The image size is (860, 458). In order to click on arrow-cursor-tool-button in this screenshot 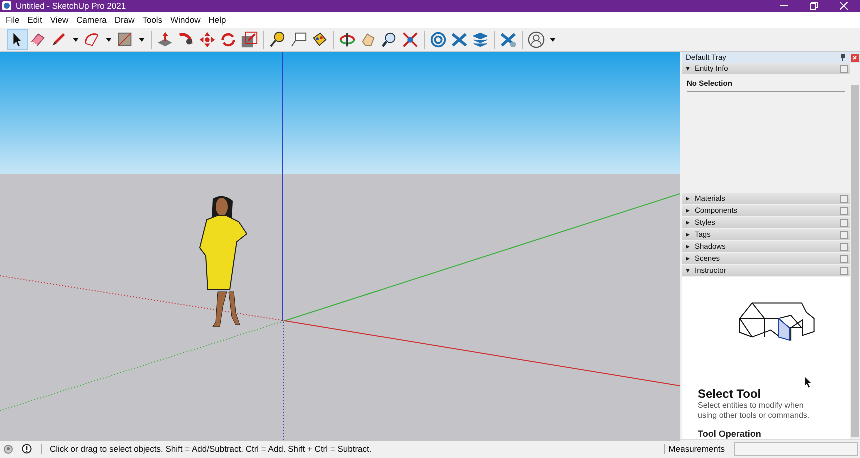, I will do `click(17, 39)`.